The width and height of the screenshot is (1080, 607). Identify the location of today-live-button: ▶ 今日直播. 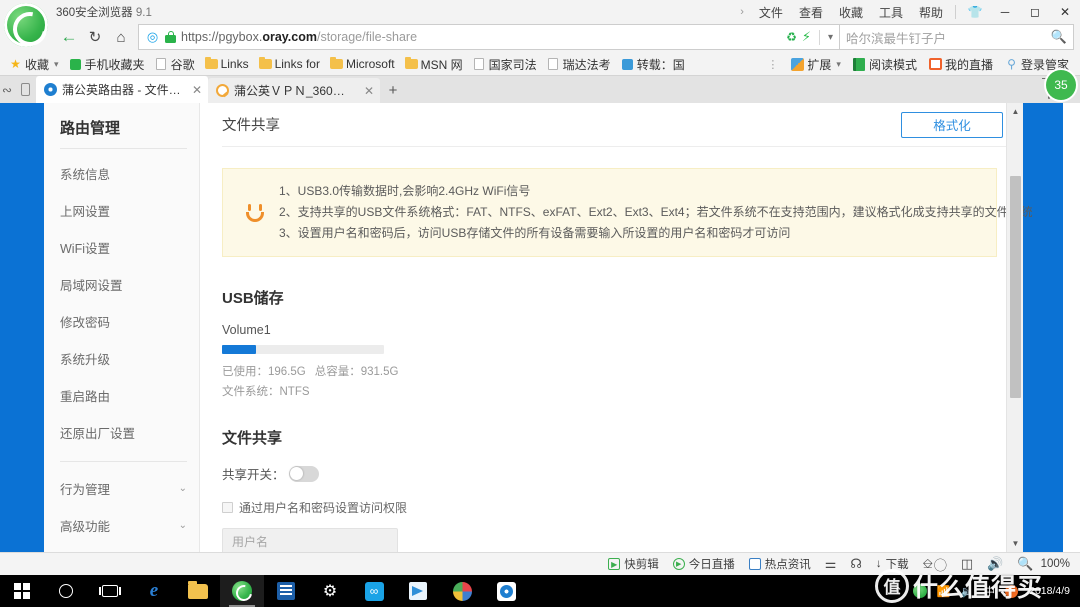
(704, 564).